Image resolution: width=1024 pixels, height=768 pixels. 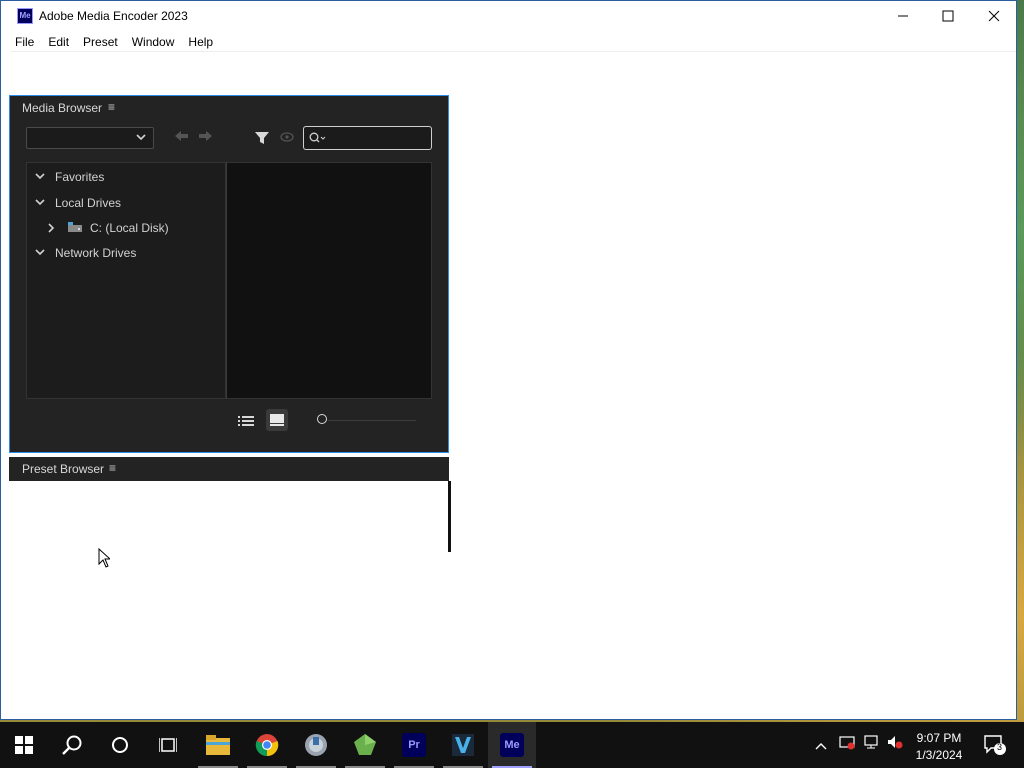 What do you see at coordinates (58, 42) in the screenshot?
I see `menu-edit: Edit` at bounding box center [58, 42].